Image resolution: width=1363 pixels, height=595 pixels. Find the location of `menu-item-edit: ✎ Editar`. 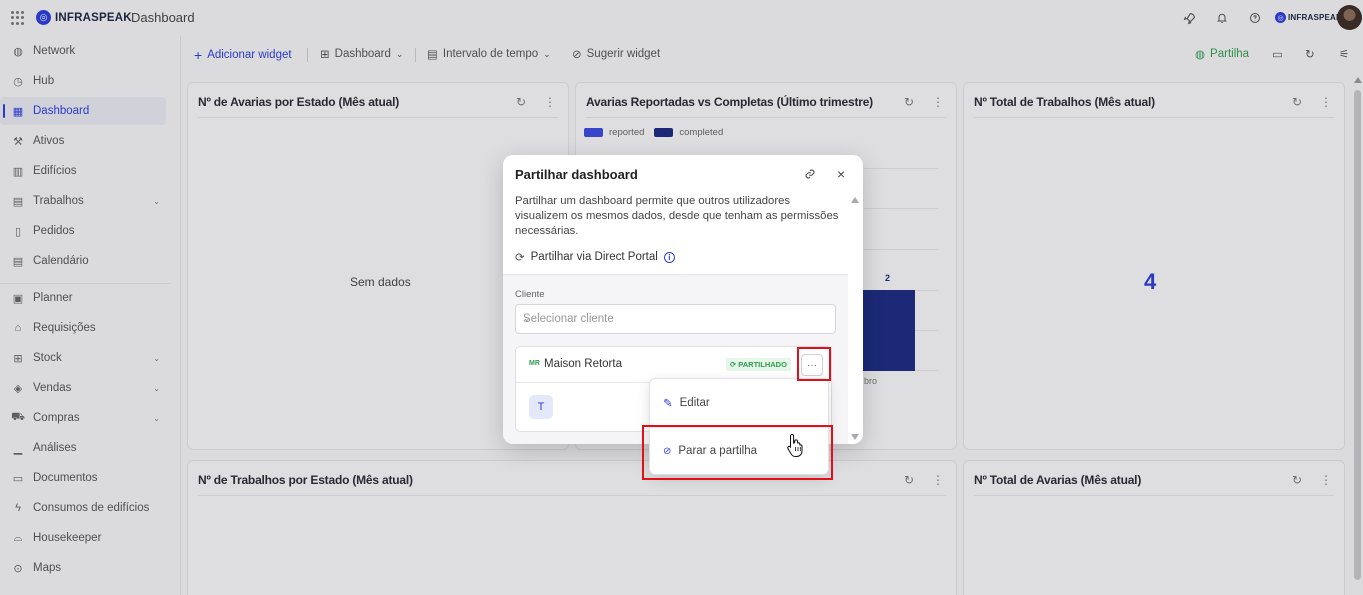

menu-item-edit: ✎ Editar is located at coordinates (740, 403).